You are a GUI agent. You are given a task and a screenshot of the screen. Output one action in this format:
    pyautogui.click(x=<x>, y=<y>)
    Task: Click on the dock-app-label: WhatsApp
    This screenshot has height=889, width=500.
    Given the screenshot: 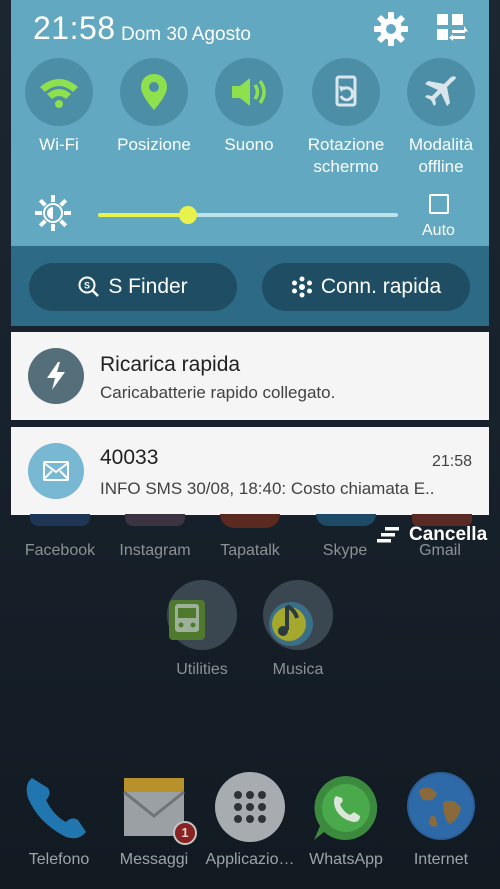 What is the action you would take?
    pyautogui.click(x=346, y=859)
    